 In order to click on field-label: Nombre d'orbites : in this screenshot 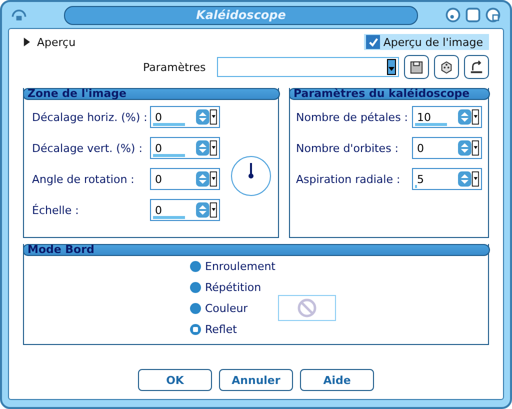, I will do `click(348, 148)`.